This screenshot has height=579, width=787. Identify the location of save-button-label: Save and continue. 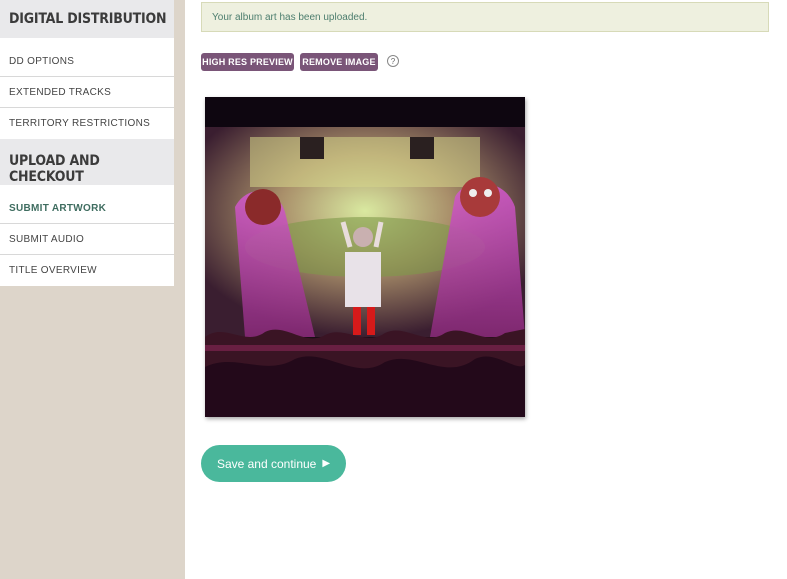
(266, 463).